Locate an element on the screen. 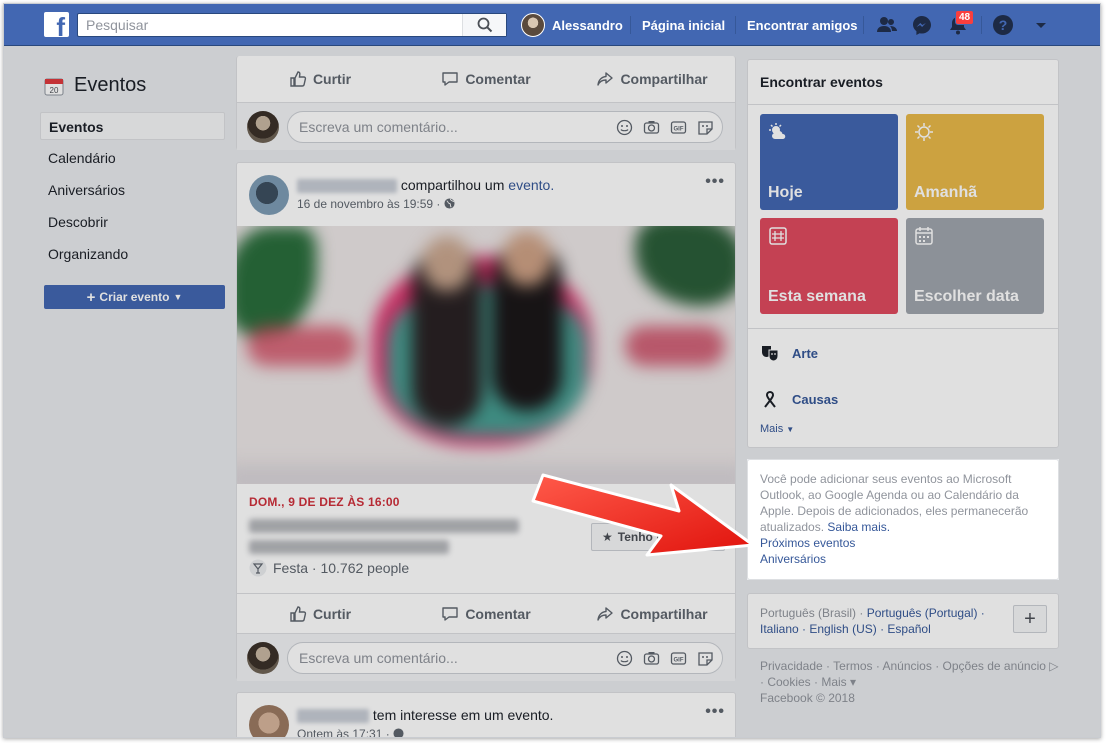  language-link-pt-pt: Português (Portugal) · is located at coordinates (926, 613).